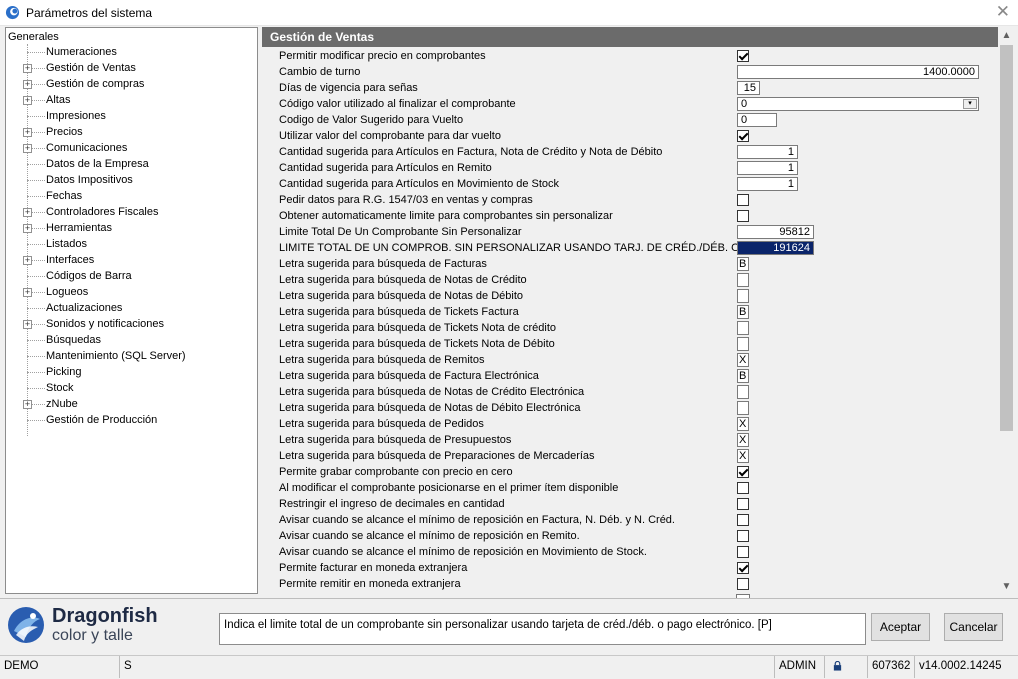 Image resolution: width=1018 pixels, height=679 pixels. Describe the element at coordinates (509, 667) in the screenshot. I see `status-bar: DEMO S ADMIN 607362 v14.0002.14245` at that location.